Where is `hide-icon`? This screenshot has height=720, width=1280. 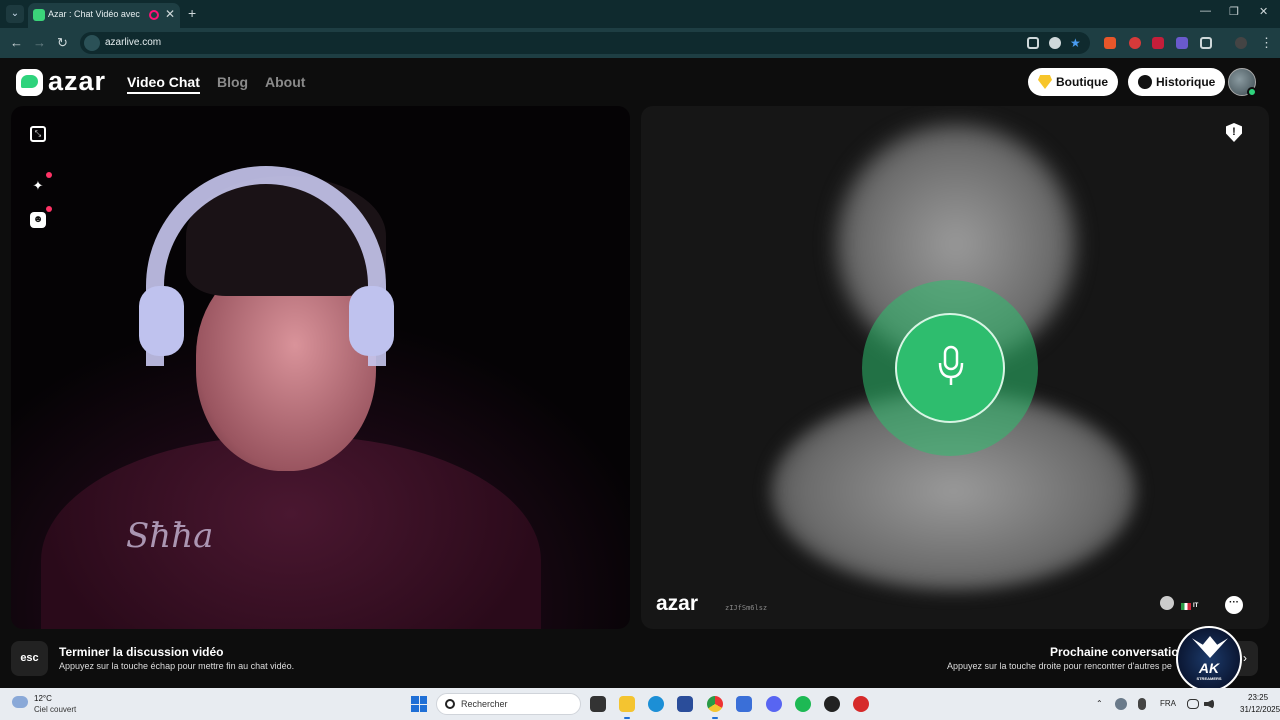 hide-icon is located at coordinates (1055, 43).